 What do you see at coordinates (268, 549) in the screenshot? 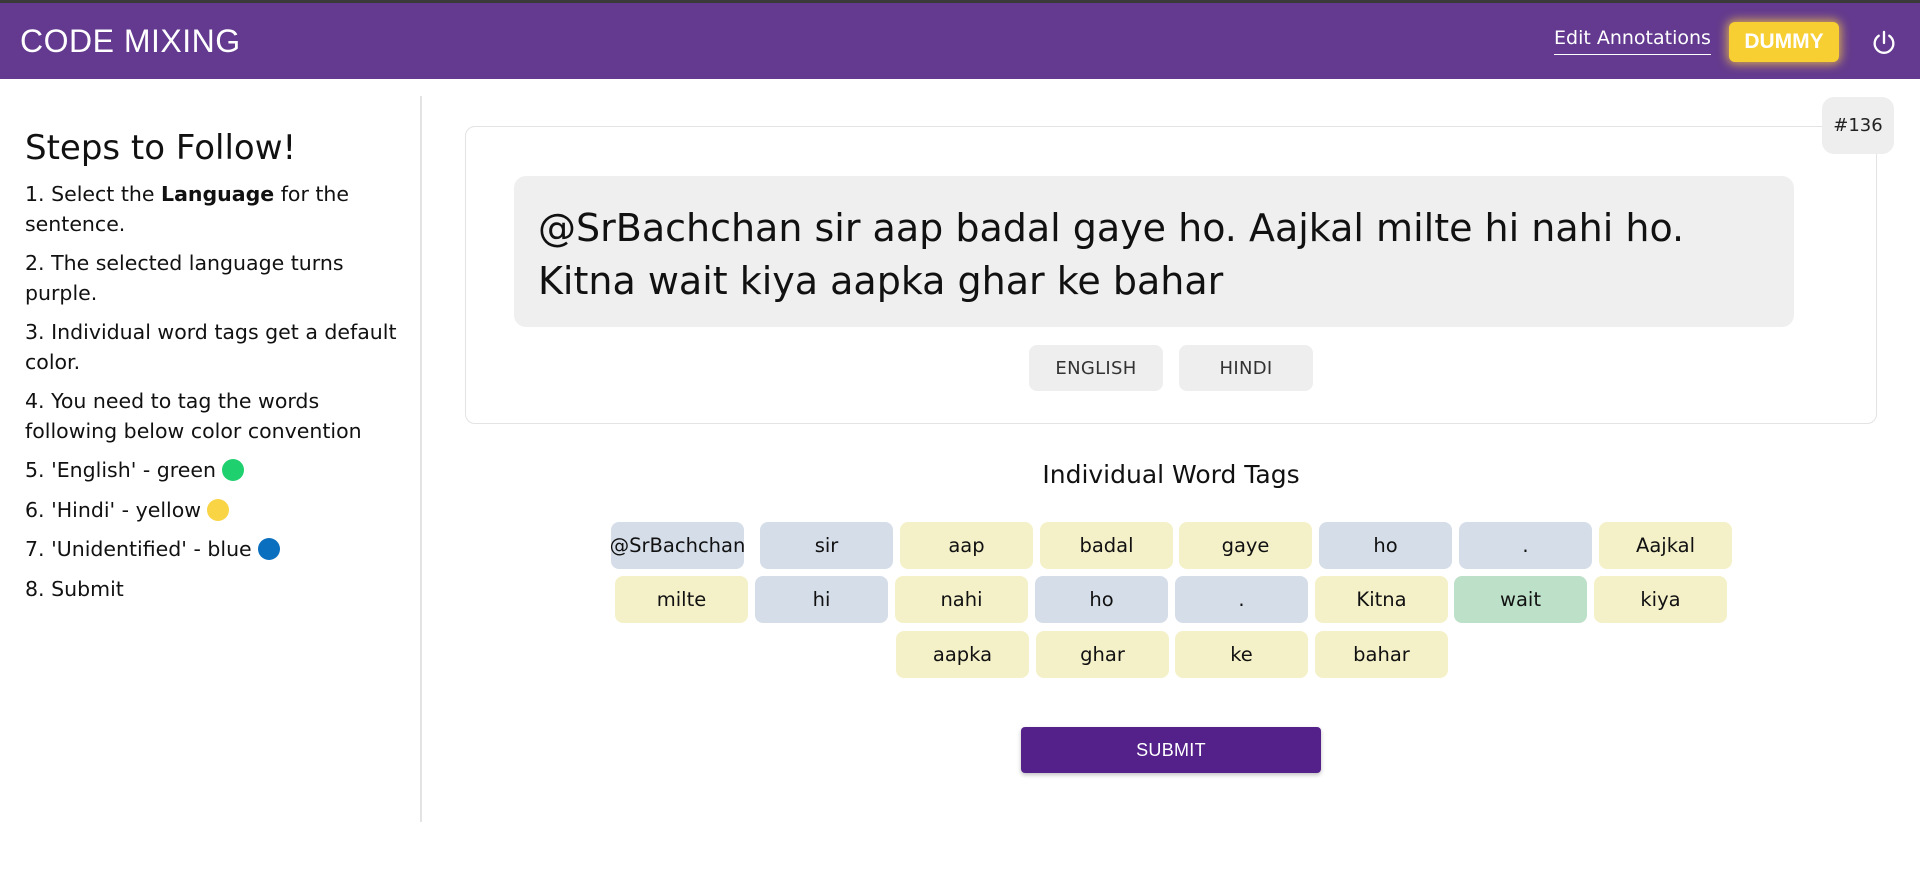
I see `unidentified-color-dot` at bounding box center [268, 549].